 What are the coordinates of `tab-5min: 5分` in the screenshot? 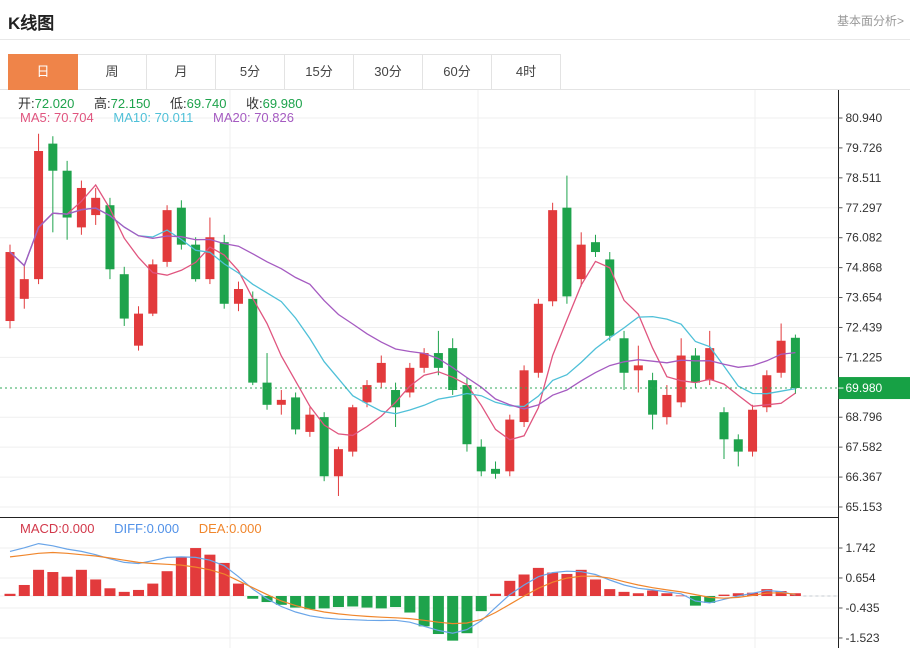 It's located at (250, 72).